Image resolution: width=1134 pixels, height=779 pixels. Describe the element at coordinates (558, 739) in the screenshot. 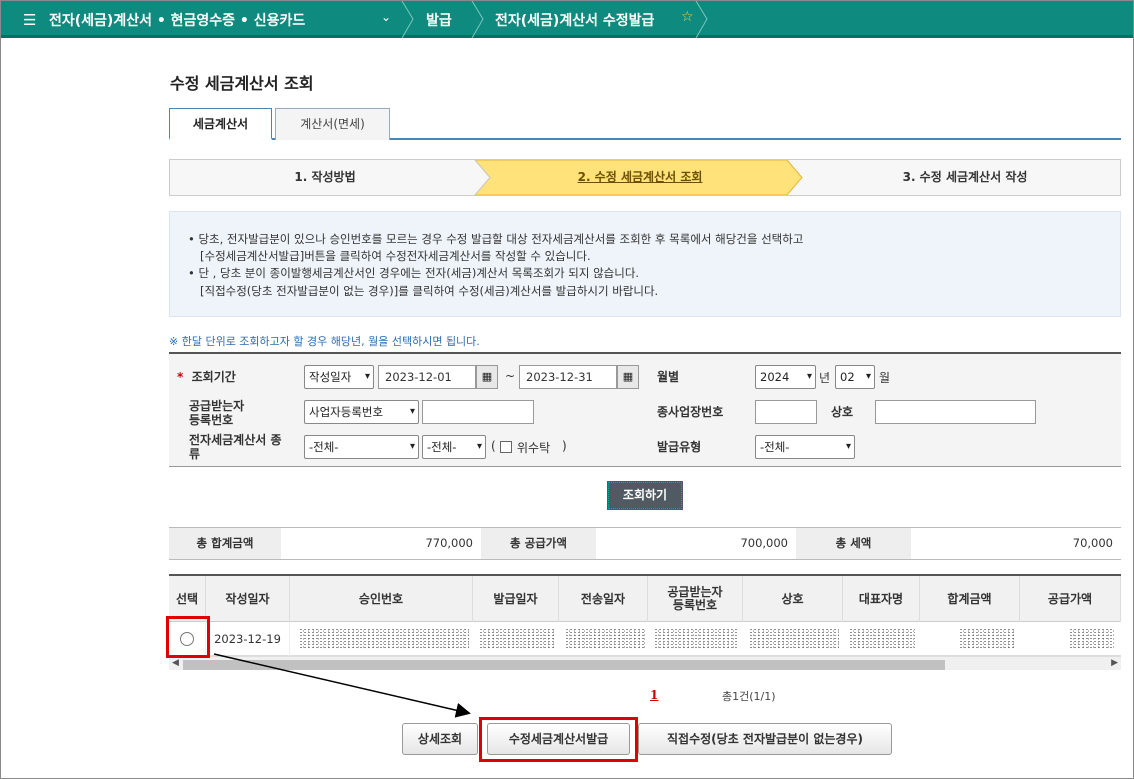

I see `highlight-issue-button` at that location.